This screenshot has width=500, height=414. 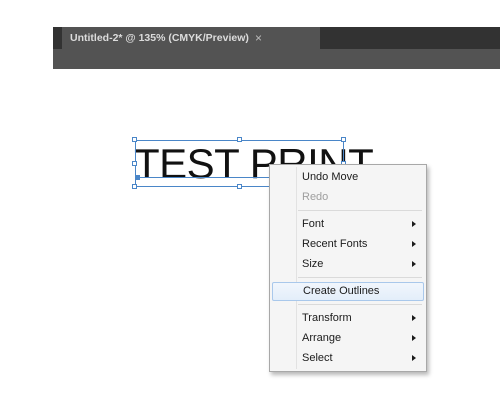 What do you see at coordinates (134, 139) in the screenshot?
I see `resize-handle-top-left` at bounding box center [134, 139].